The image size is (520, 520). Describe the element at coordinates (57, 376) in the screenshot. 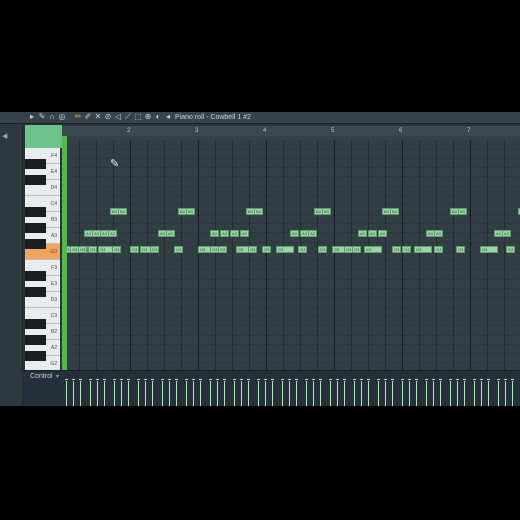

I see `chevron-down-icon: ▾` at that location.